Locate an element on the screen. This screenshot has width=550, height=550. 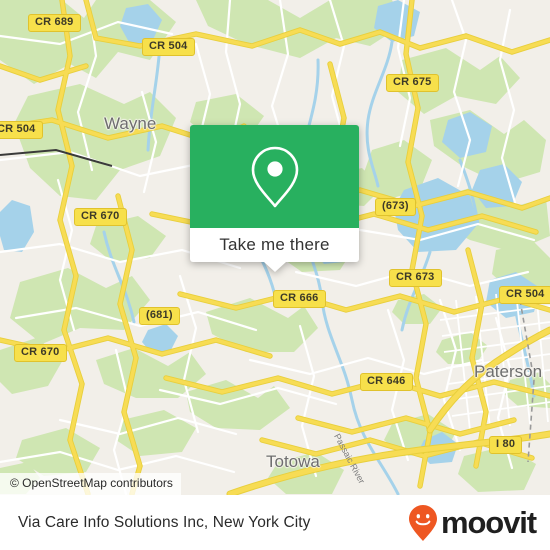
popup-header is located at coordinates (274, 176).